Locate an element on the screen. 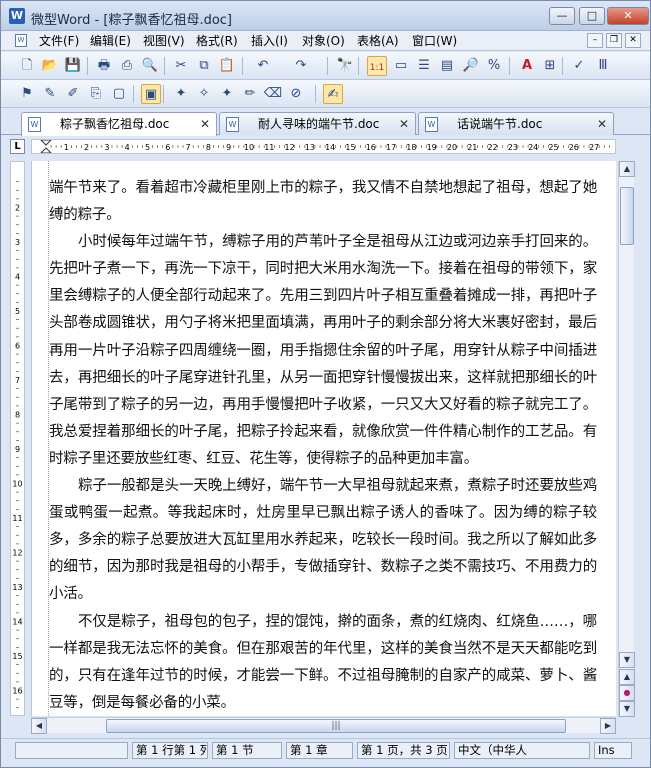  tab-document-2: W 耐人寻味的端午节.doc ✕ is located at coordinates (317, 123).